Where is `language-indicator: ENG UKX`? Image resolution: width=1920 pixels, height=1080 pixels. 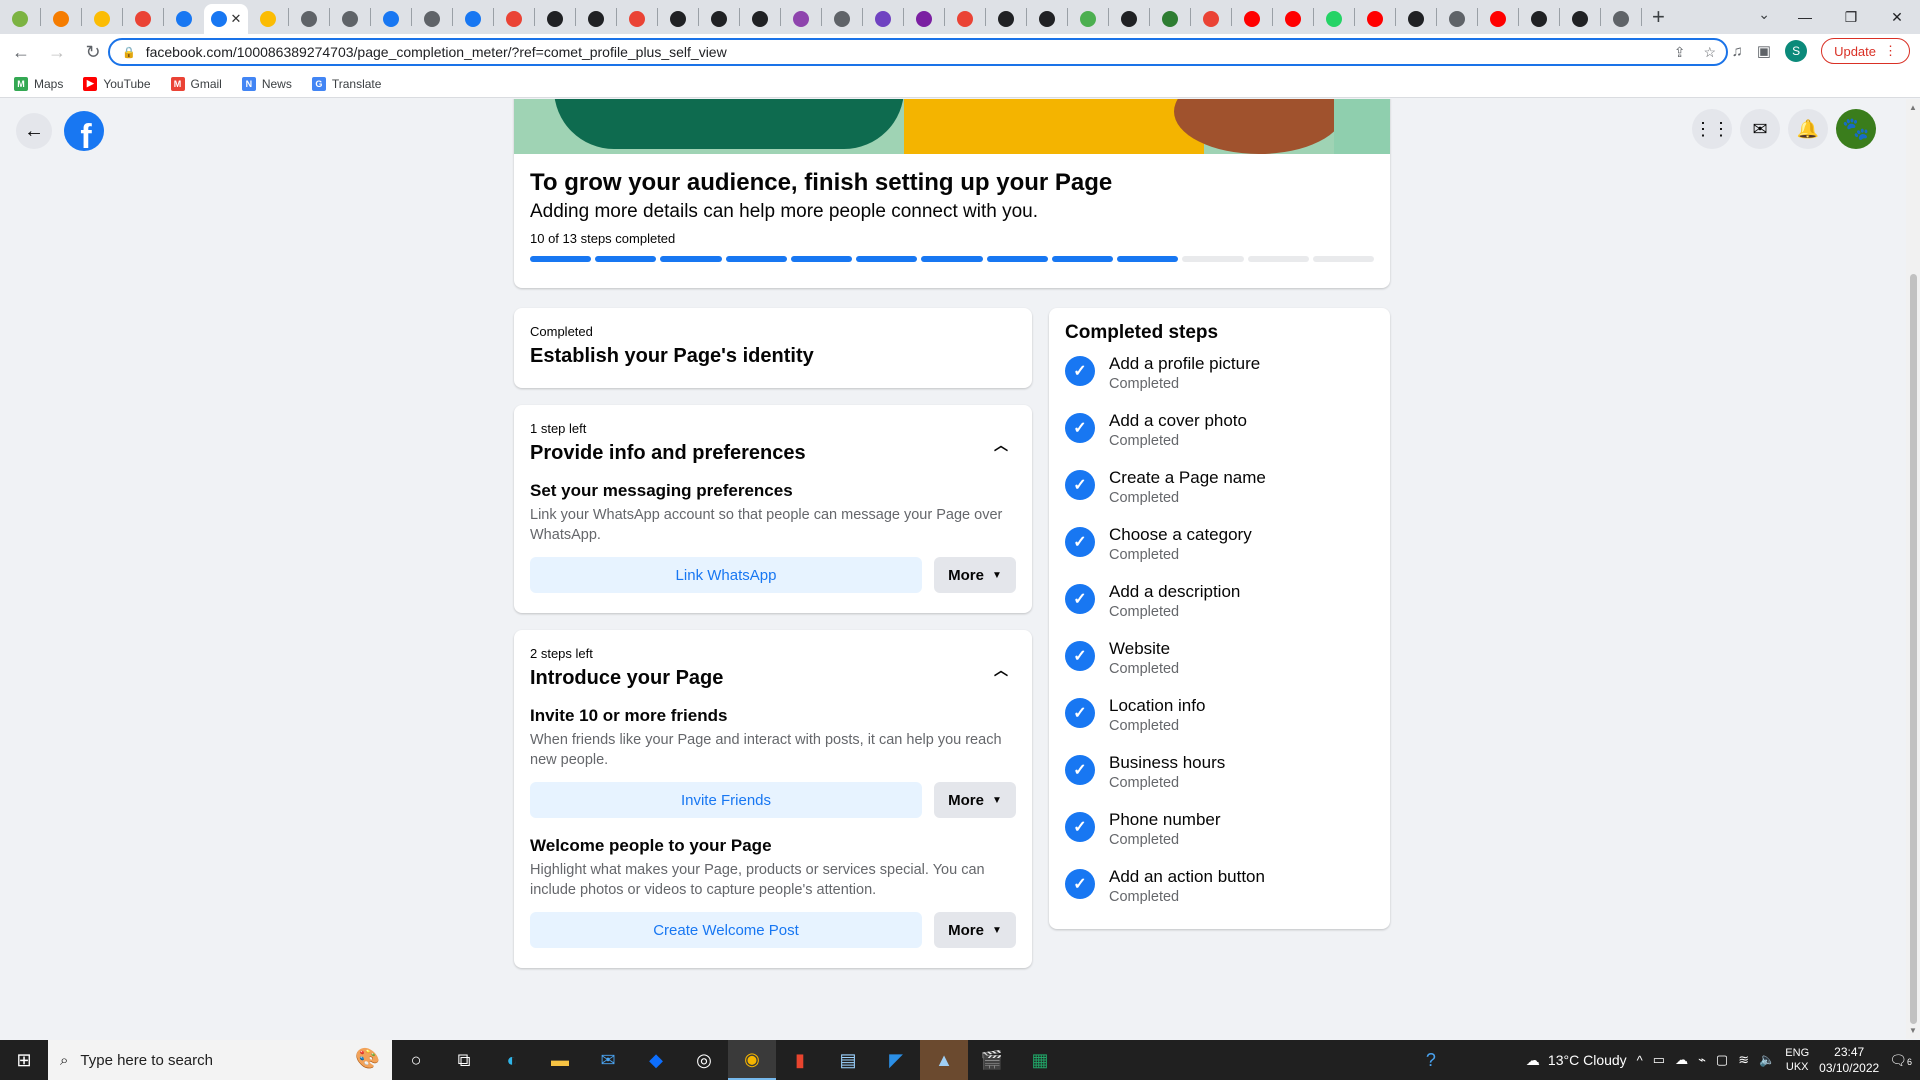 language-indicator: ENG UKX is located at coordinates (1797, 1060).